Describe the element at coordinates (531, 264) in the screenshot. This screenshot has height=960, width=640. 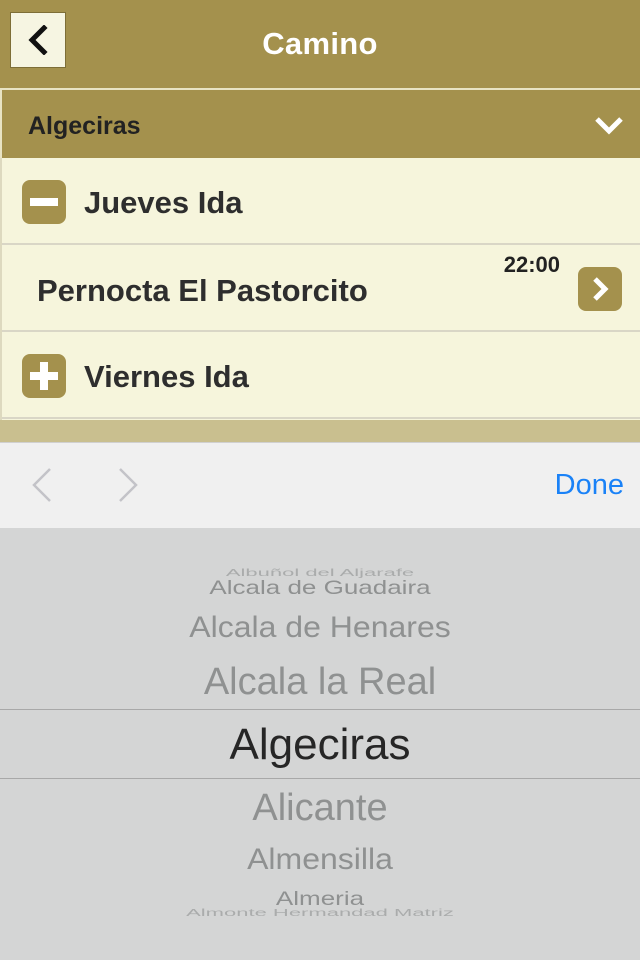
I see `item-time: 22:00` at that location.